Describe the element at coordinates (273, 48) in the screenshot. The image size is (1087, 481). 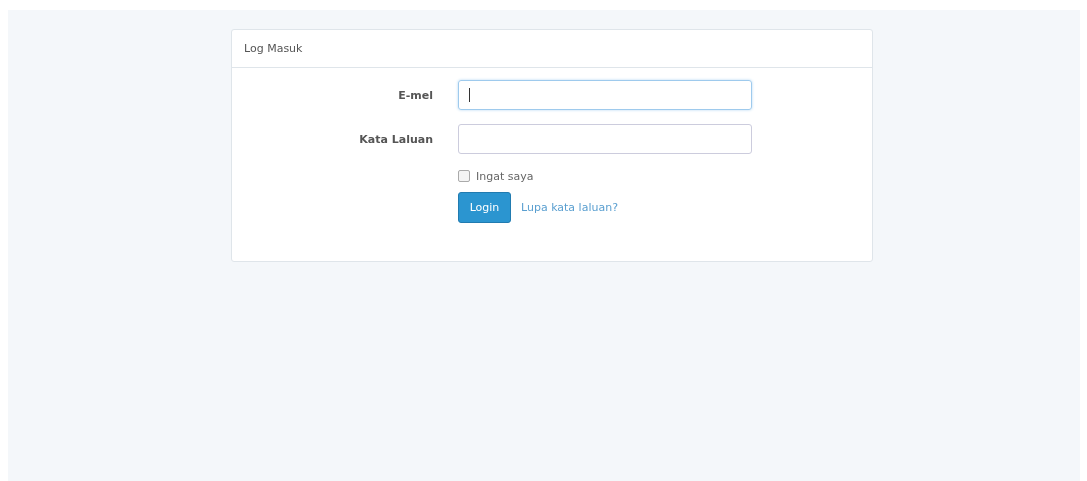
I see `panel-title: Log Masuk` at that location.